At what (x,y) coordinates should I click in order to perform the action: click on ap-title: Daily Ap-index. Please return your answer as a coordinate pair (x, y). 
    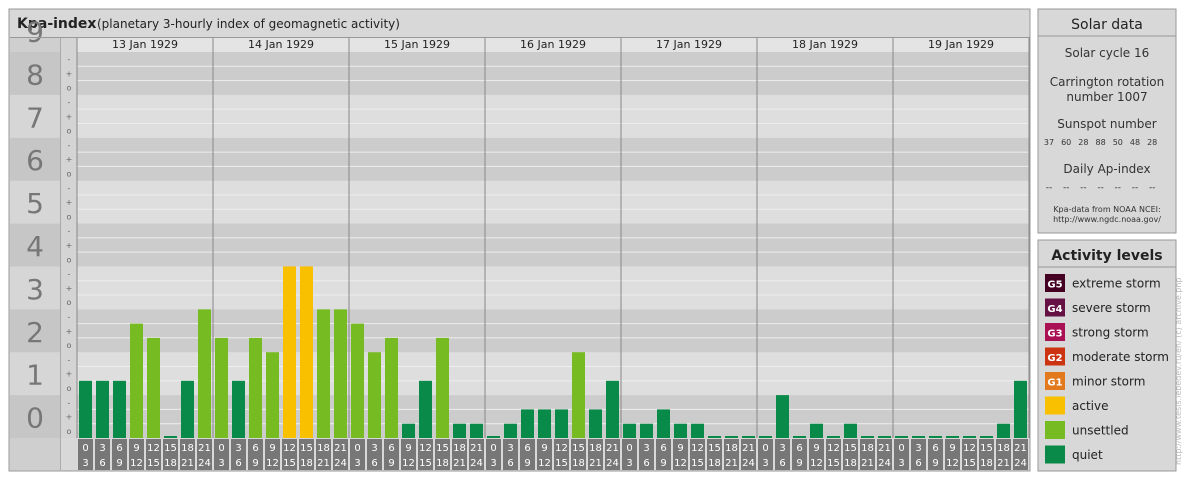
    Looking at the image, I should click on (1106, 169).